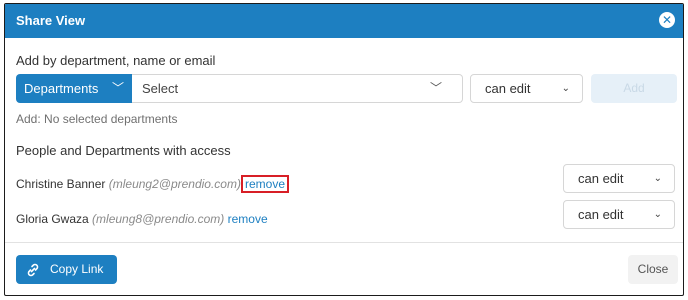 The image size is (688, 300). I want to click on add-status: Add: No selected departments, so click(96, 119).